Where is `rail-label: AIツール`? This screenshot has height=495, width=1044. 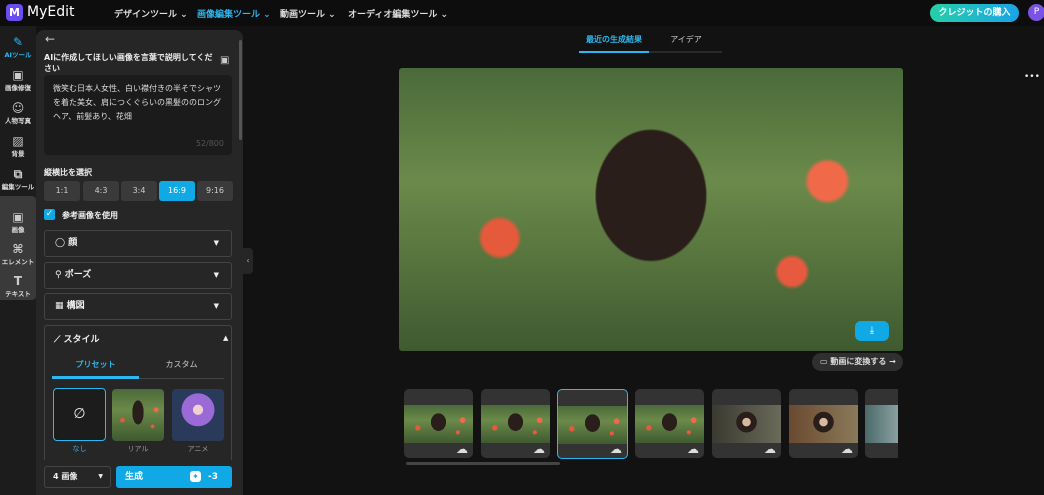
rail-label: AIツール is located at coordinates (18, 55).